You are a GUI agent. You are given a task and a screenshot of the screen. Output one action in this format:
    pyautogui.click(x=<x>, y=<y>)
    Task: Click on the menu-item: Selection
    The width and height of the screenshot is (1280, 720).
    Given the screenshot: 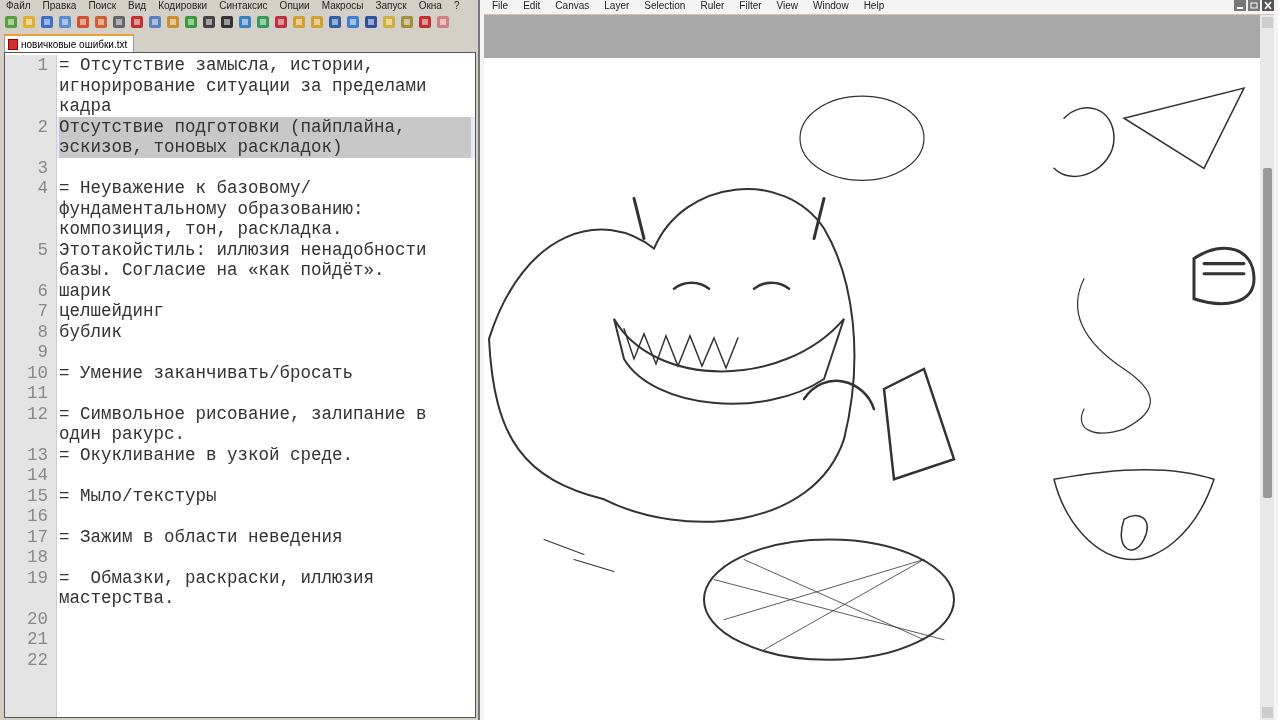 What is the action you would take?
    pyautogui.click(x=668, y=6)
    